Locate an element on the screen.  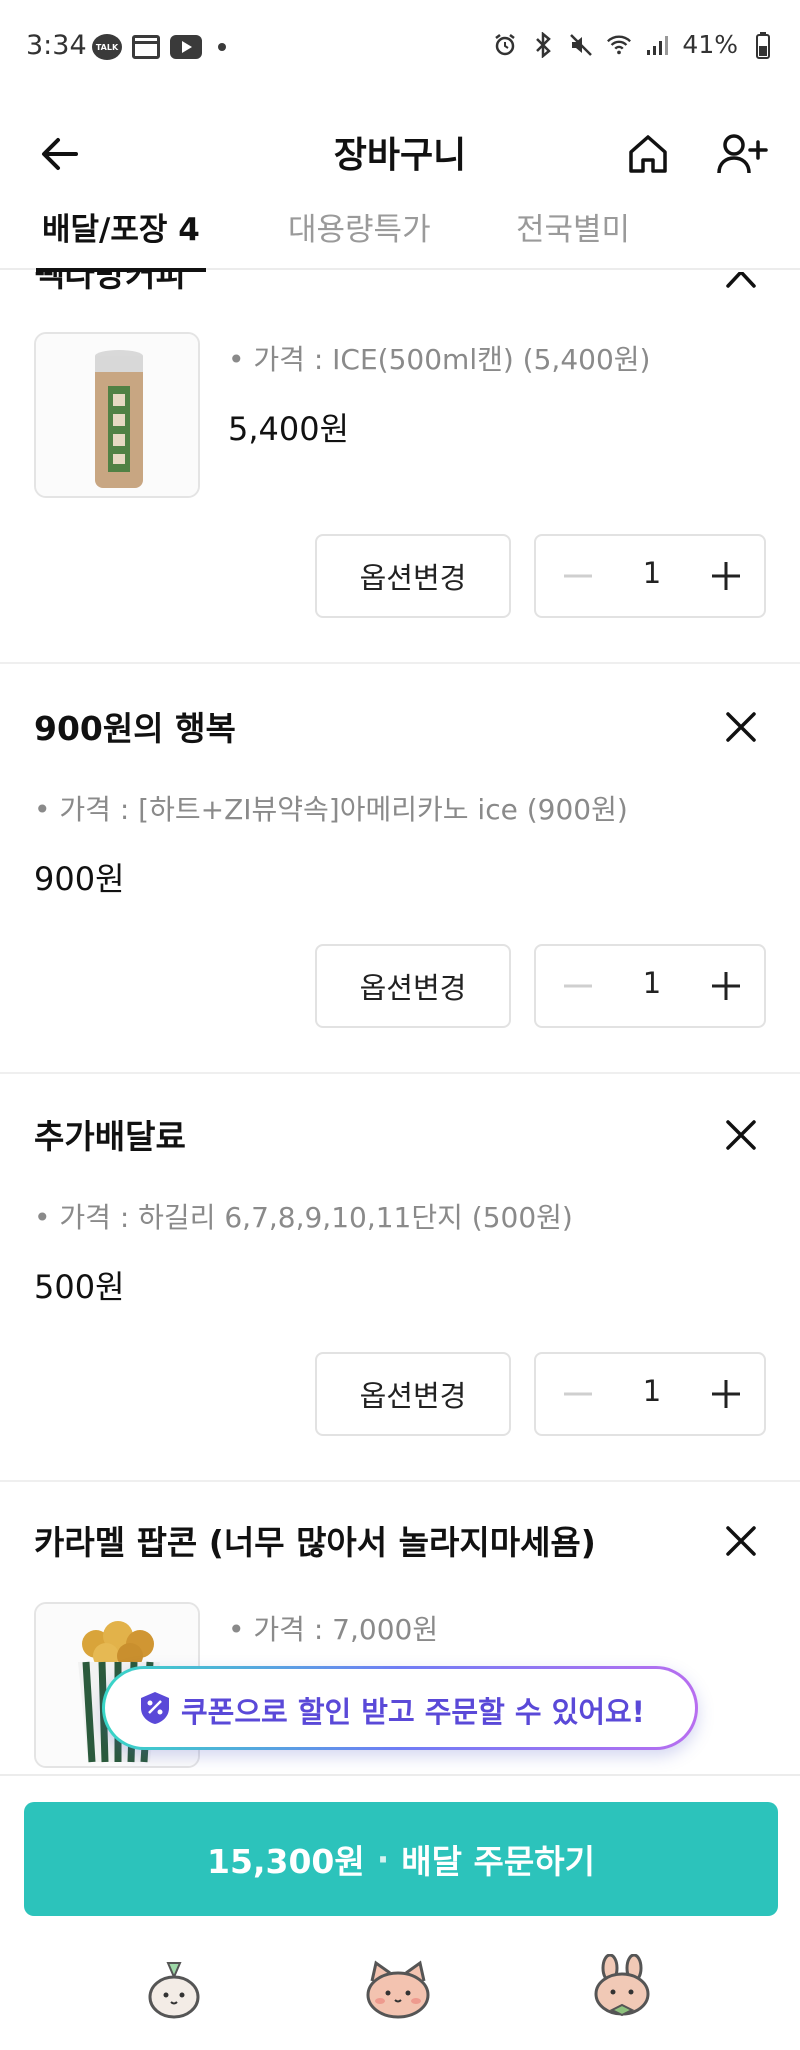
youtube-icon is located at coordinates (186, 47).